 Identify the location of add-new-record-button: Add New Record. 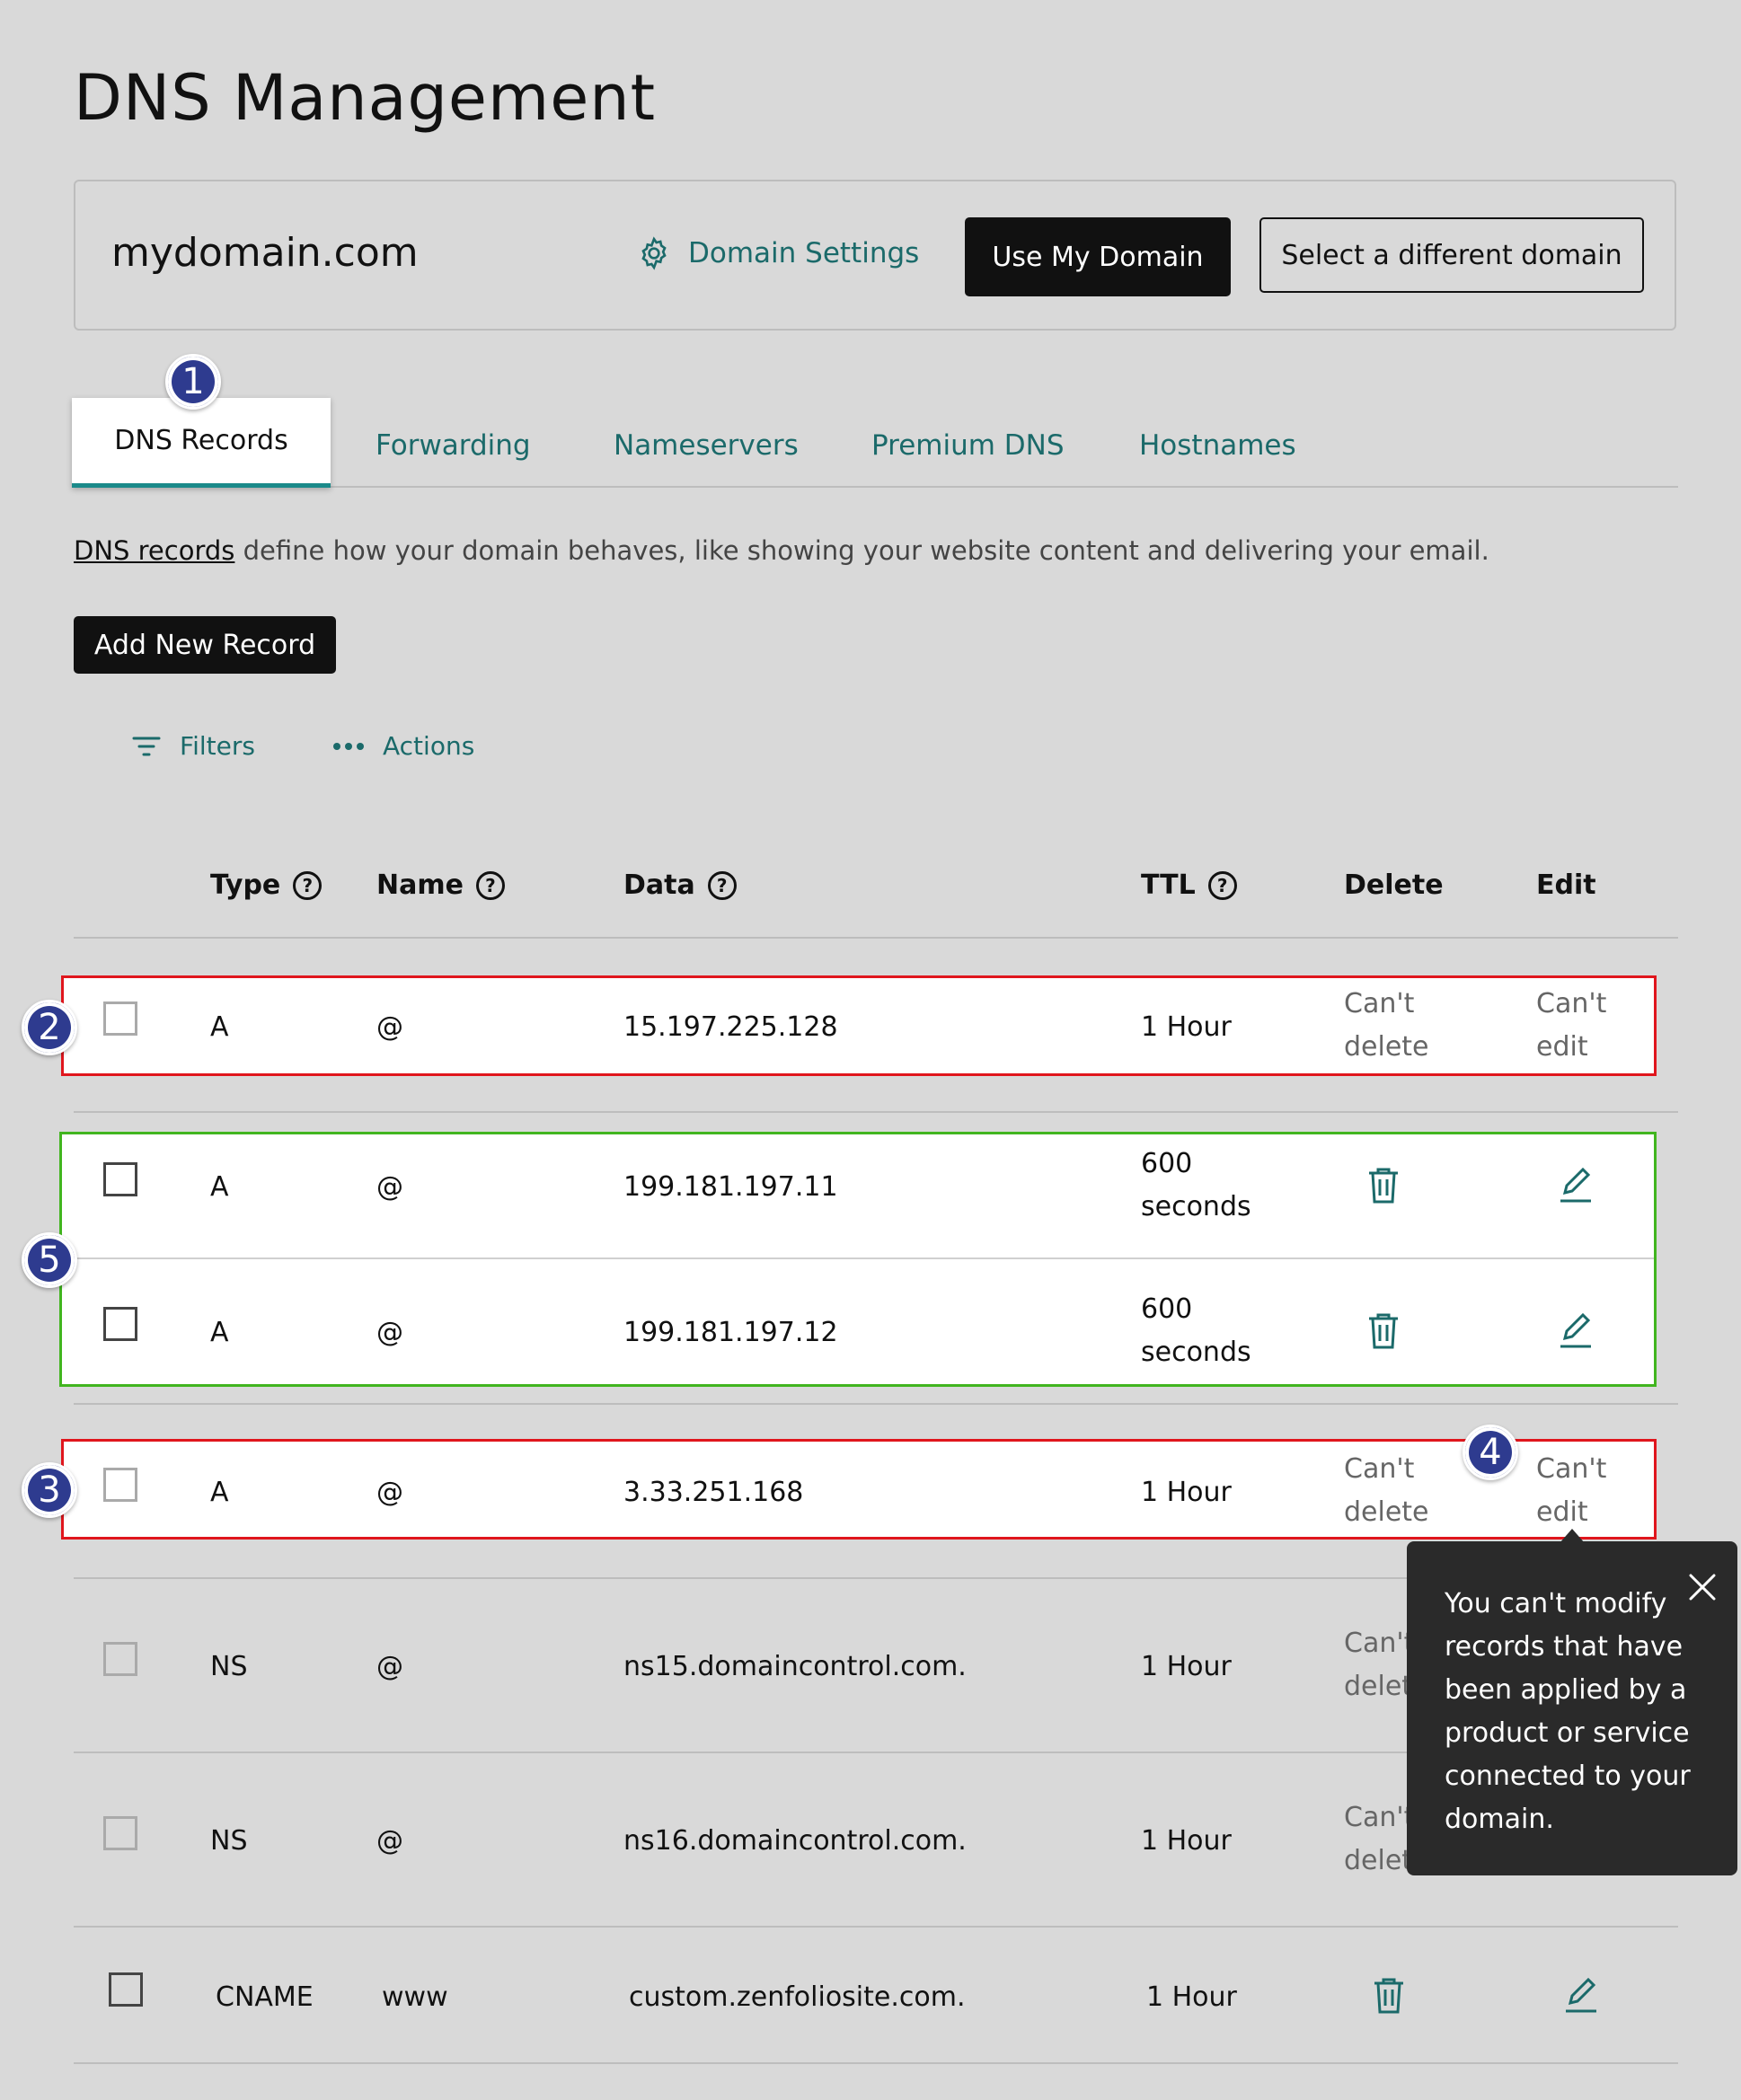
(205, 645).